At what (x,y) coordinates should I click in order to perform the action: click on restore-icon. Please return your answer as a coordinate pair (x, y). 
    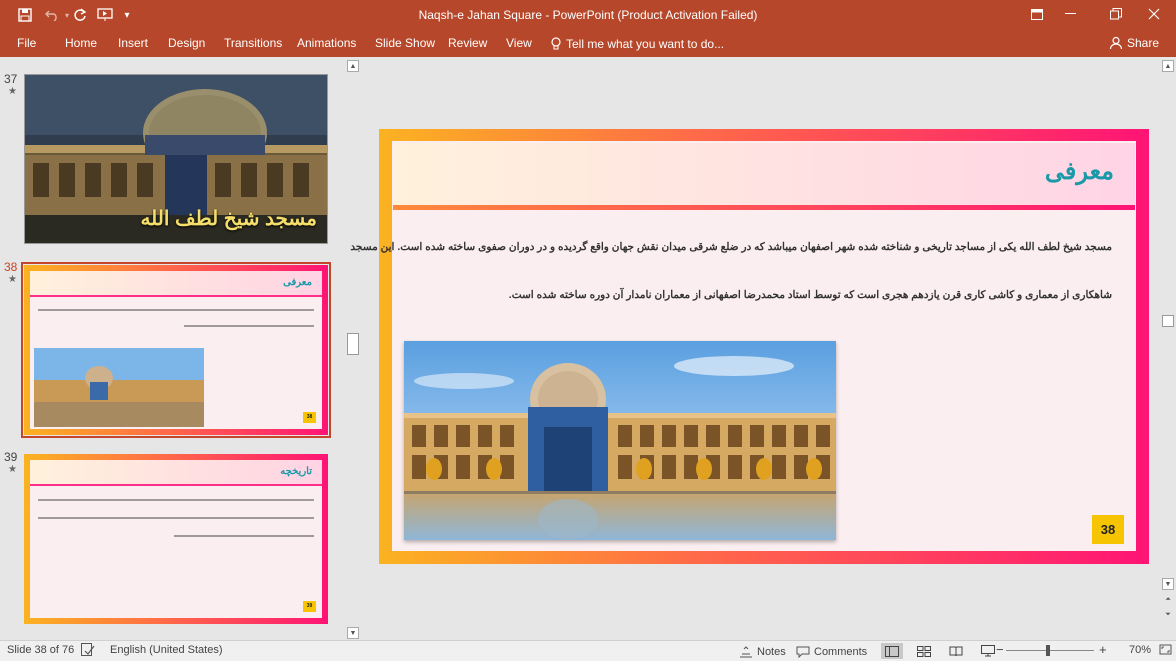
    Looking at the image, I should click on (1116, 14).